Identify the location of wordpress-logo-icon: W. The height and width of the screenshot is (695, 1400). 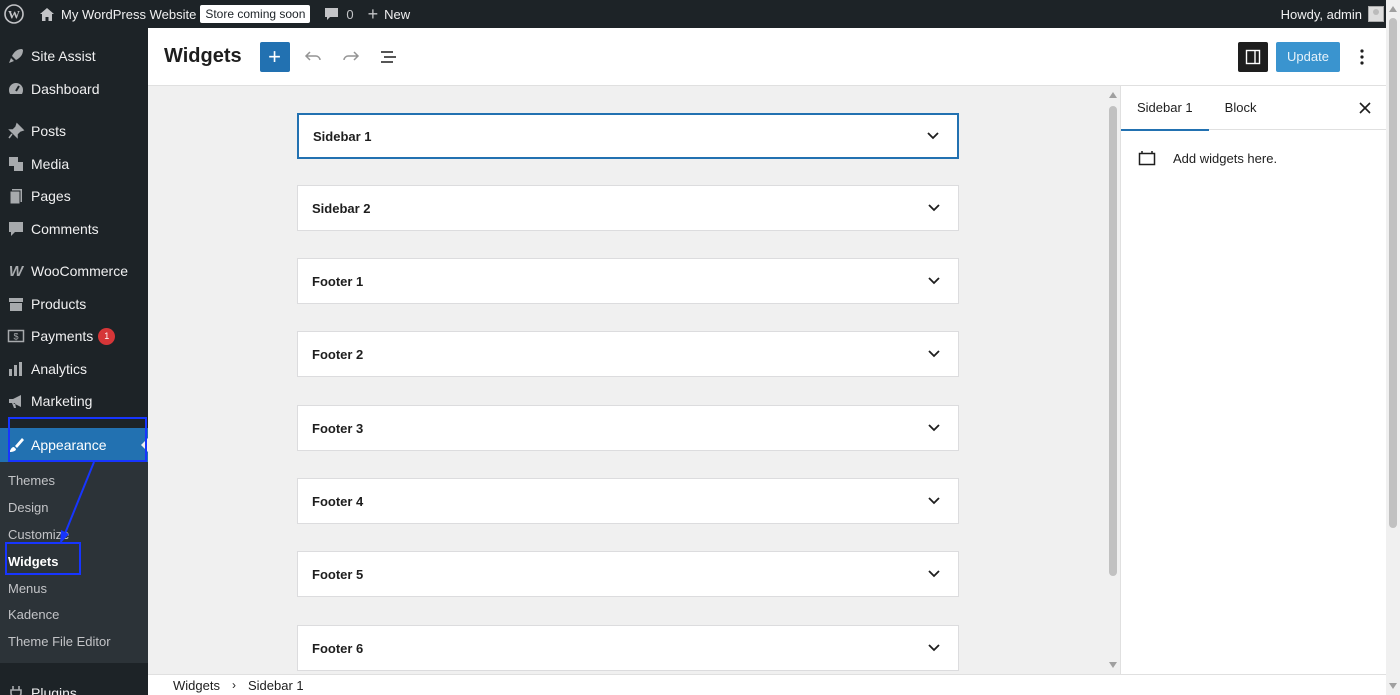
(16, 14).